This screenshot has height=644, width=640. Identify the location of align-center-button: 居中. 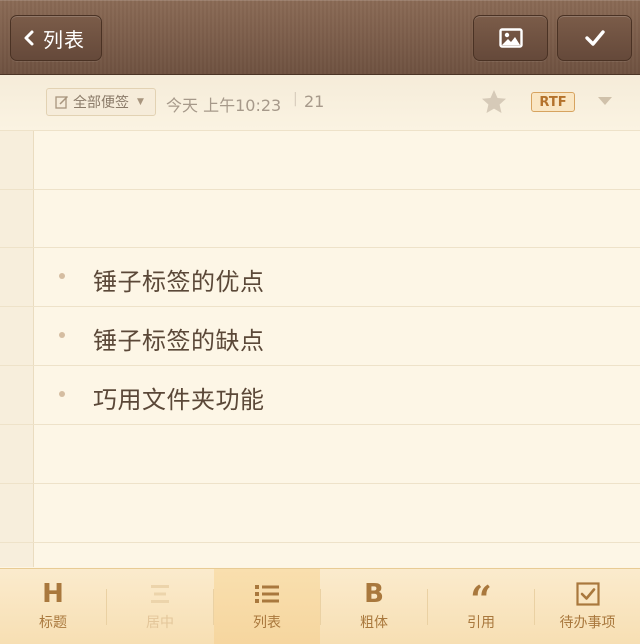
(160, 606).